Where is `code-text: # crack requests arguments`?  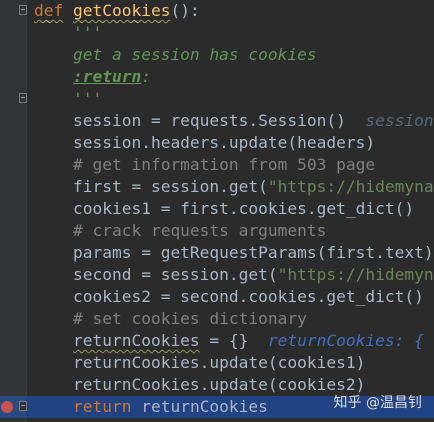 code-text: # crack requests arguments is located at coordinates (180, 231).